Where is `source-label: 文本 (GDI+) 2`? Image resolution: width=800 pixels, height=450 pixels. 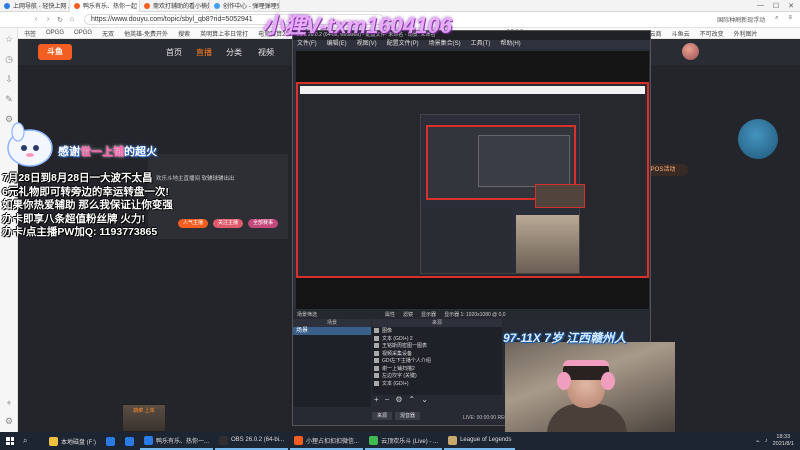
source-label: 文本 (GDI+) 2 is located at coordinates (397, 338).